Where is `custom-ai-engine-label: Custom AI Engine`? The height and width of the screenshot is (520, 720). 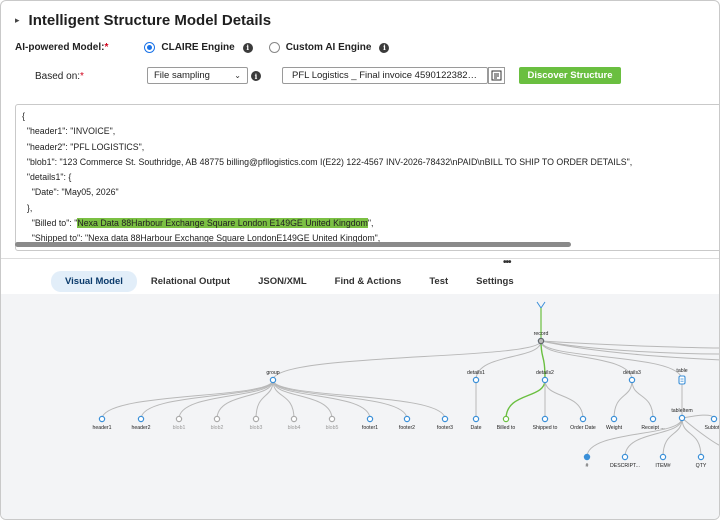
custom-ai-engine-label: Custom AI Engine is located at coordinates (328, 47).